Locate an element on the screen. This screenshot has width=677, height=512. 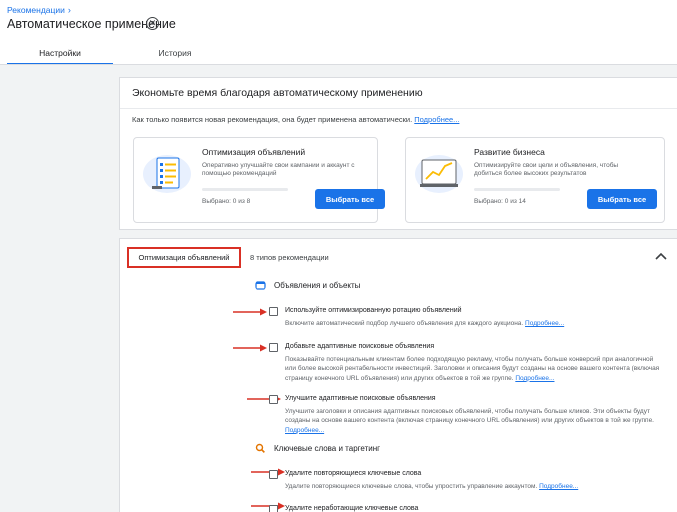
select-all-business-growth-button: Выбрать все is located at coordinates (622, 199).